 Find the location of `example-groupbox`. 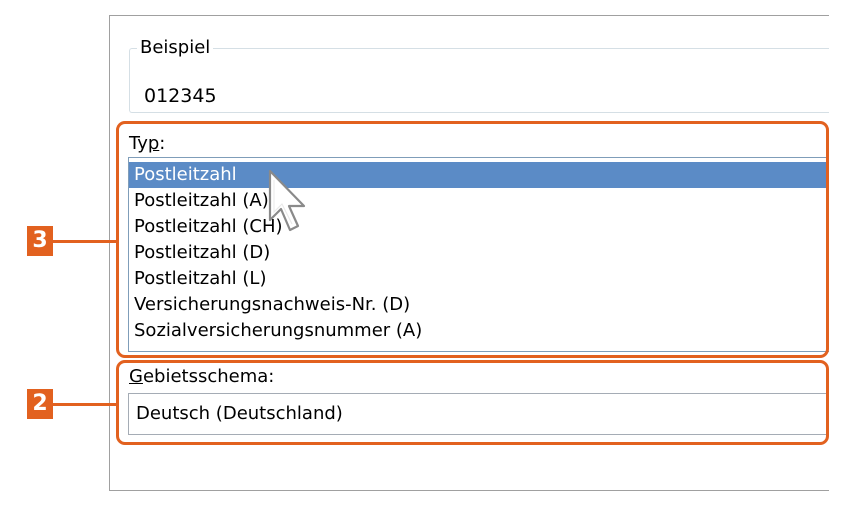

example-groupbox is located at coordinates (479, 80).